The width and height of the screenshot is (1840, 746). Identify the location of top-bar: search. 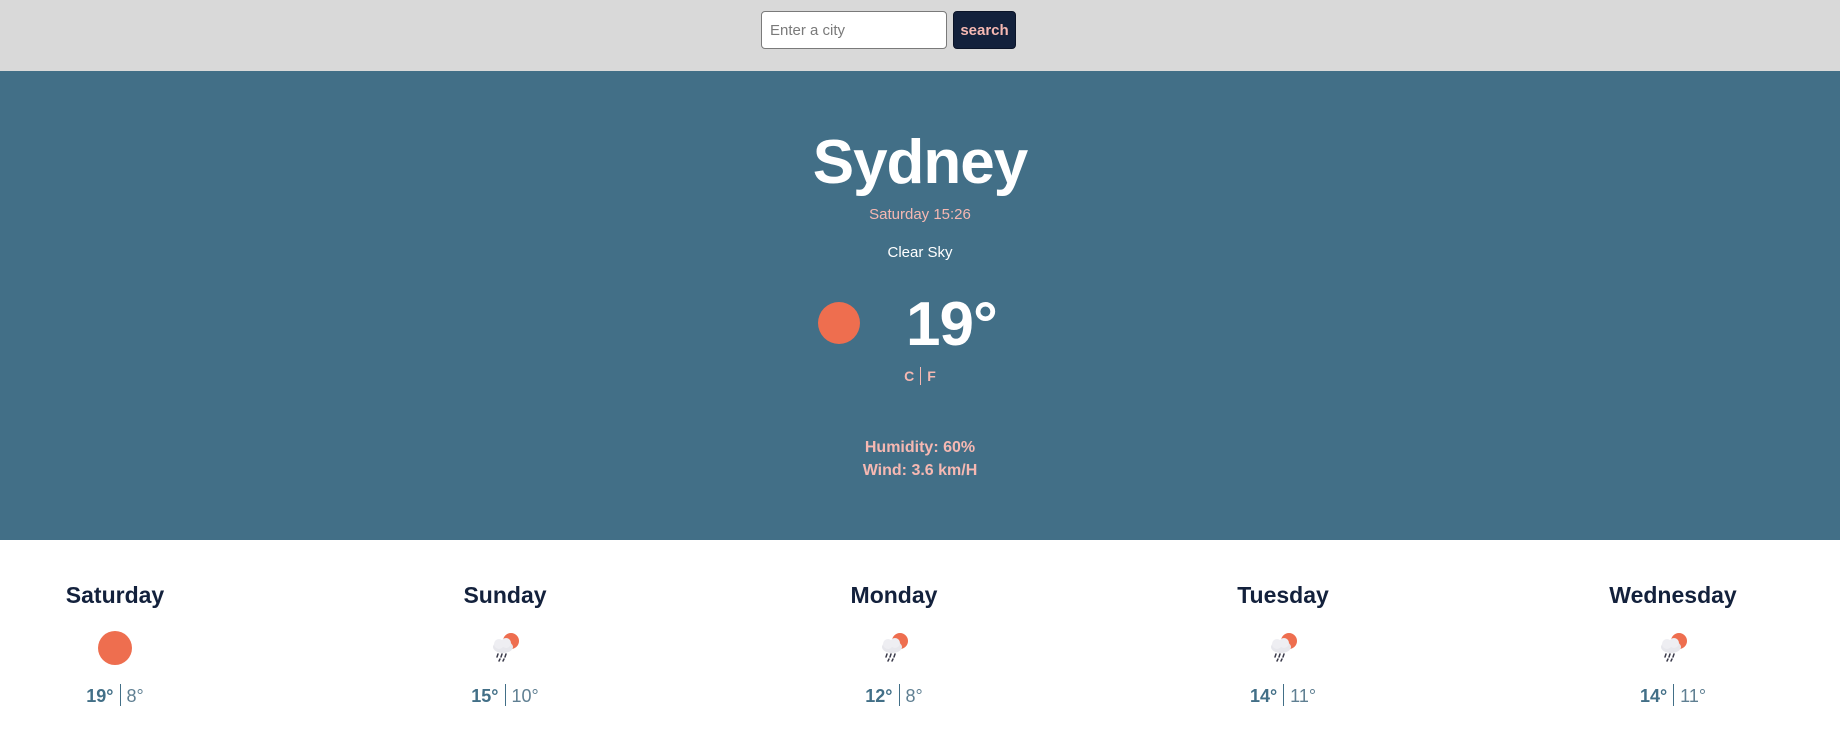
(920, 35).